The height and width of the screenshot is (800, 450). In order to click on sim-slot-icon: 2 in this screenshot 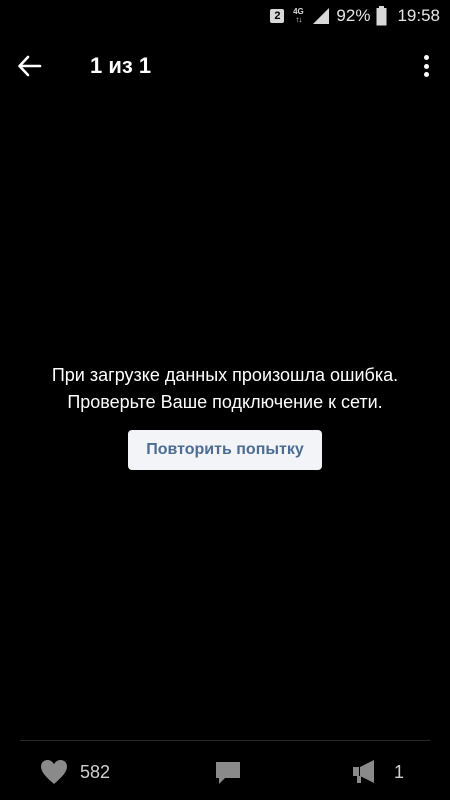, I will do `click(277, 16)`.